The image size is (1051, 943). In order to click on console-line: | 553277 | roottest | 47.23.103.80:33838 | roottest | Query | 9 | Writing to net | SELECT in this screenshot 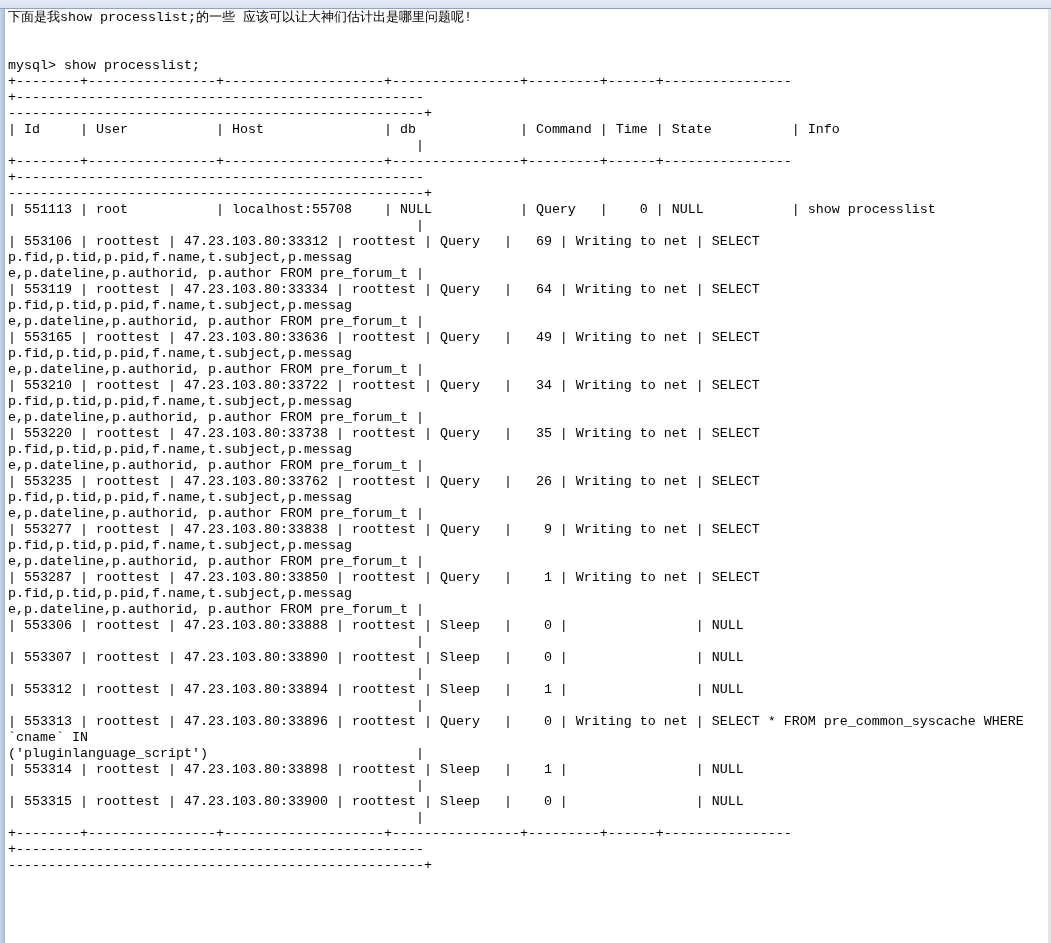, I will do `click(384, 530)`.